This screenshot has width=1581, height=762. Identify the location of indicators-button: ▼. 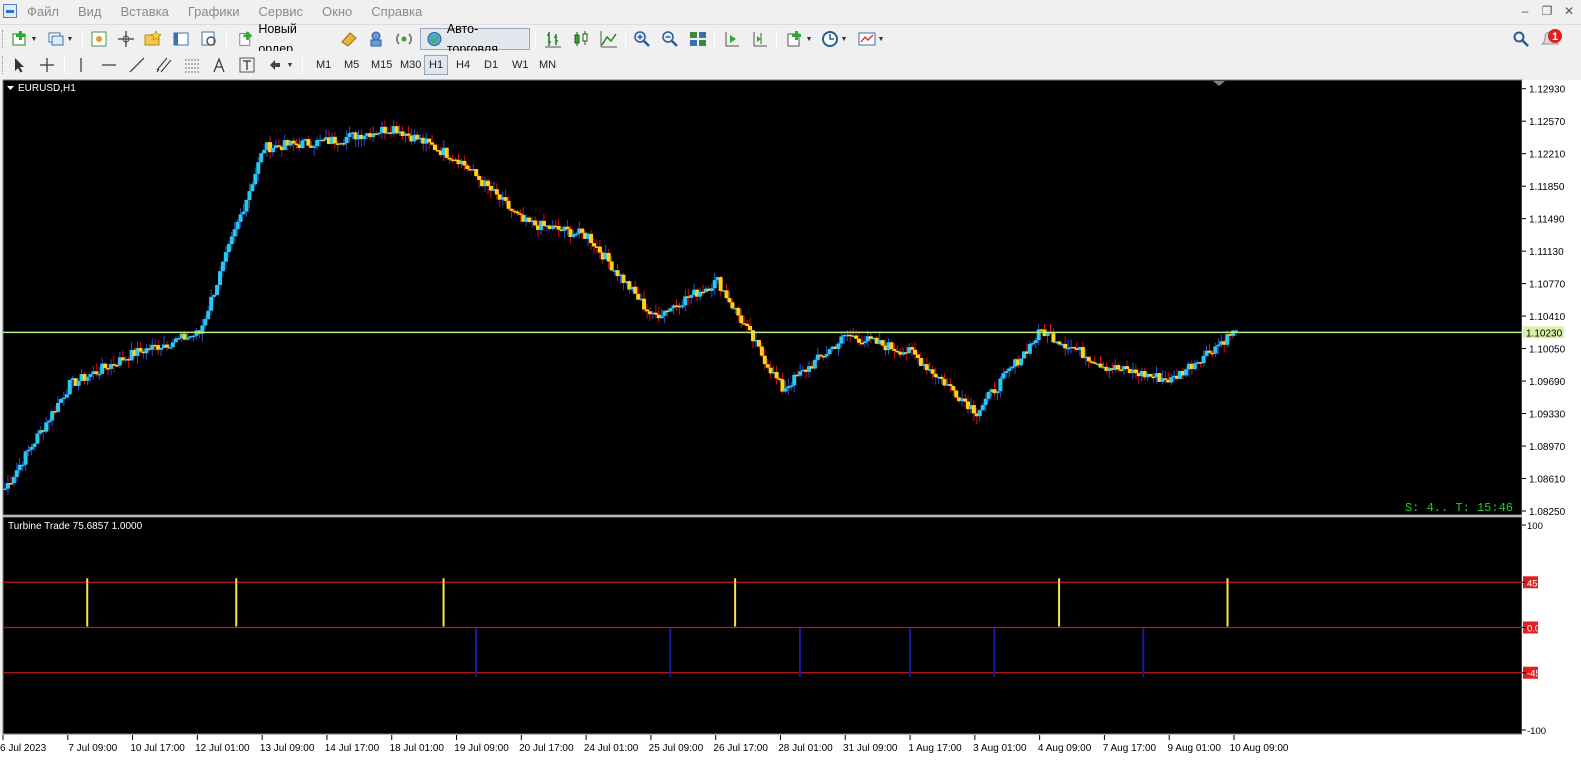
(799, 39).